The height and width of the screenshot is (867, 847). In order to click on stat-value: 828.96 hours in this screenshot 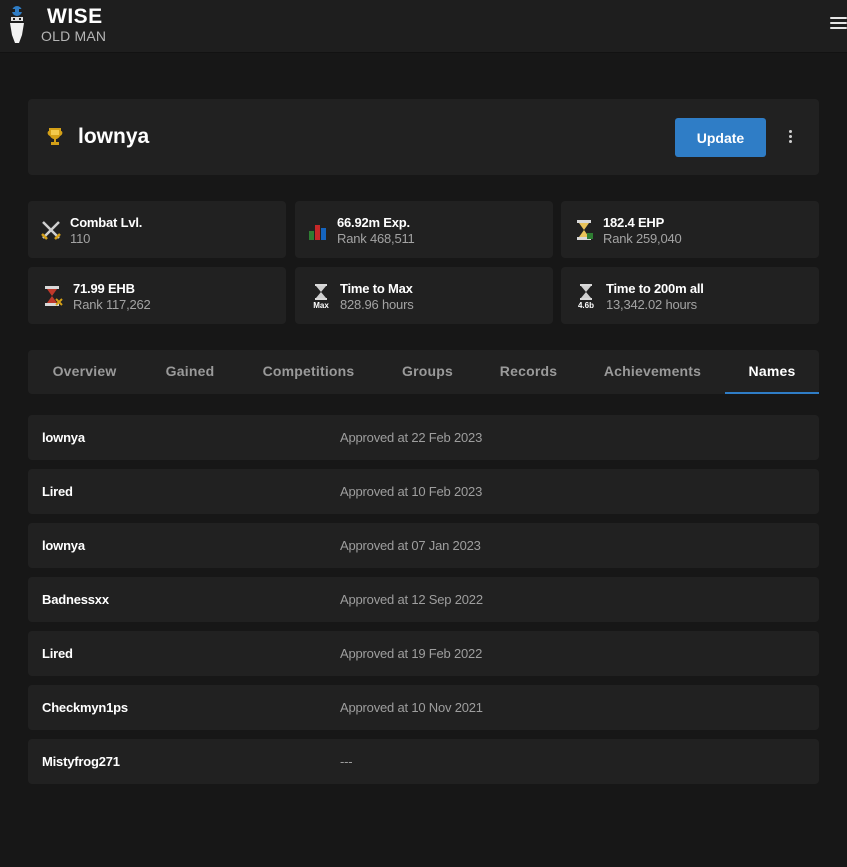, I will do `click(377, 304)`.